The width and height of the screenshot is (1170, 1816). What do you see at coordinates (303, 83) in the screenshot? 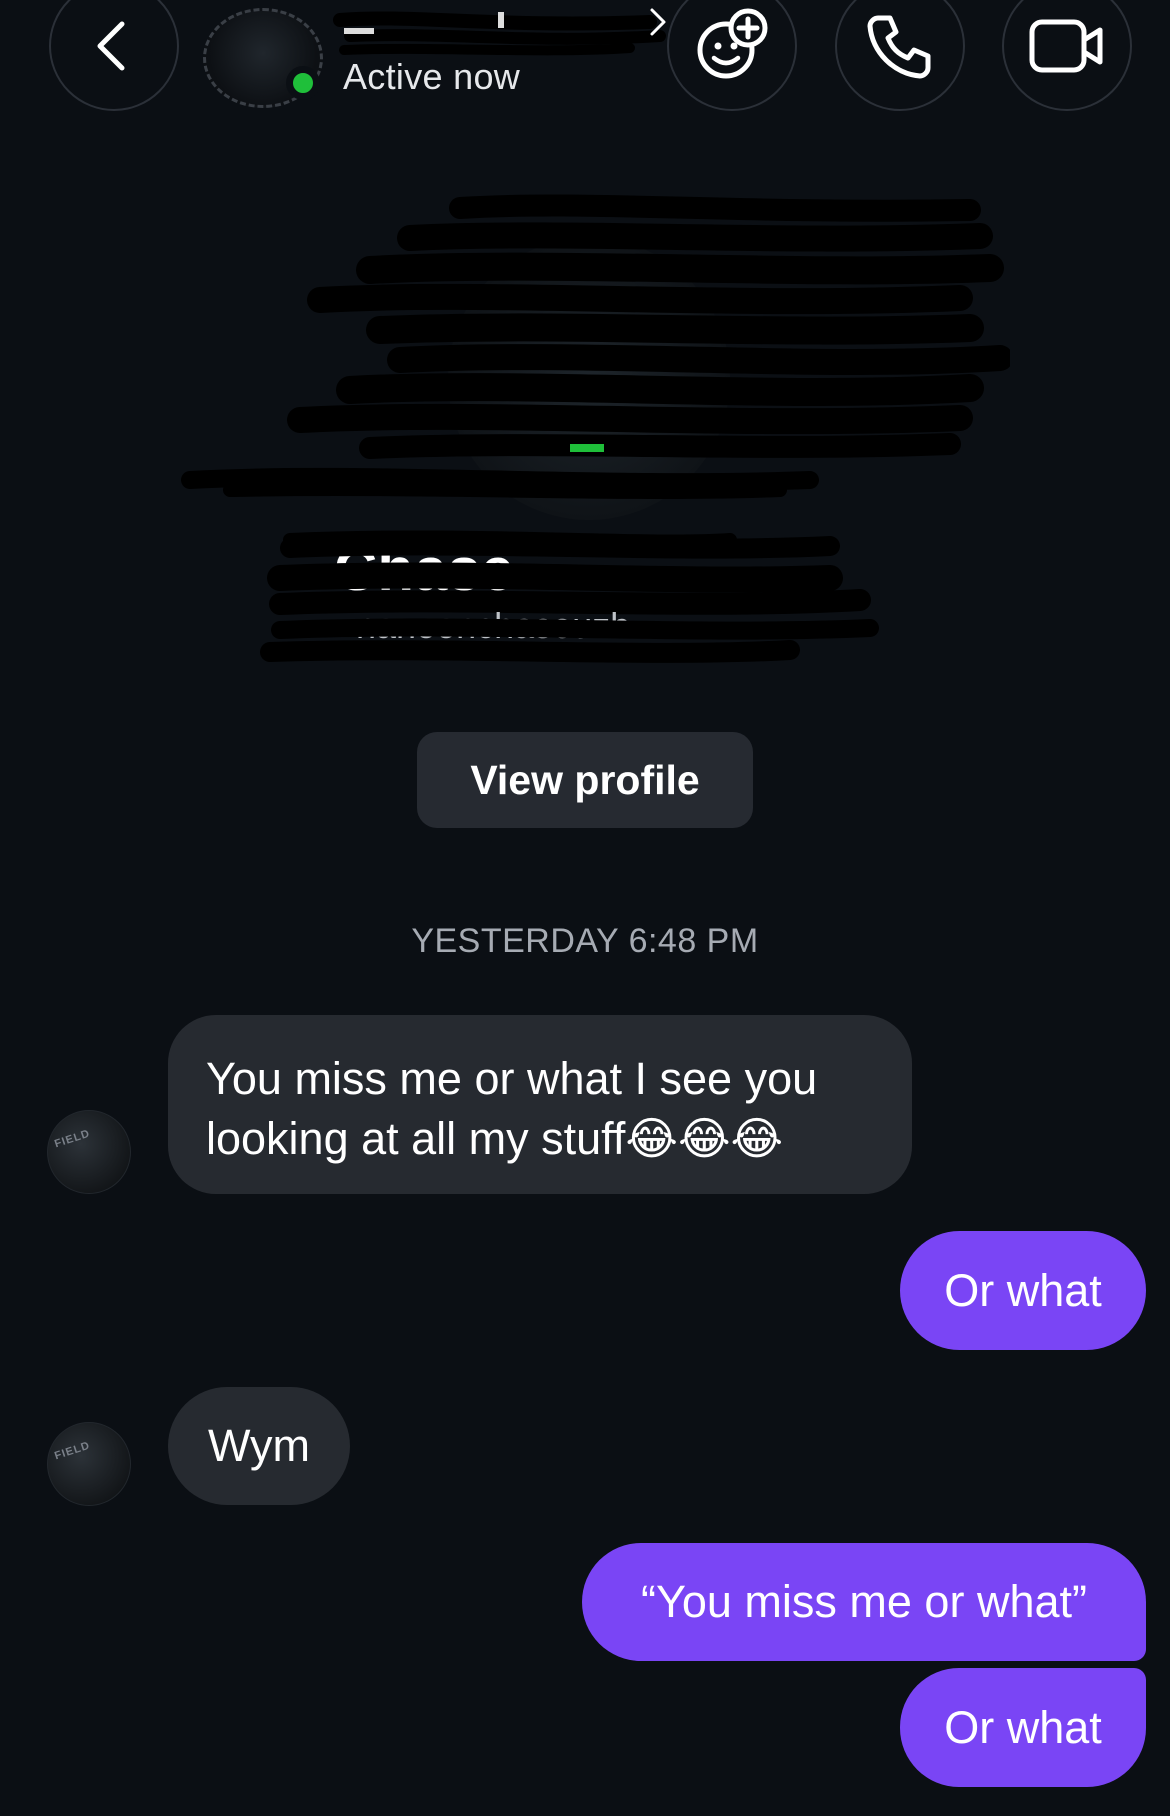
I see `presence-dot` at bounding box center [303, 83].